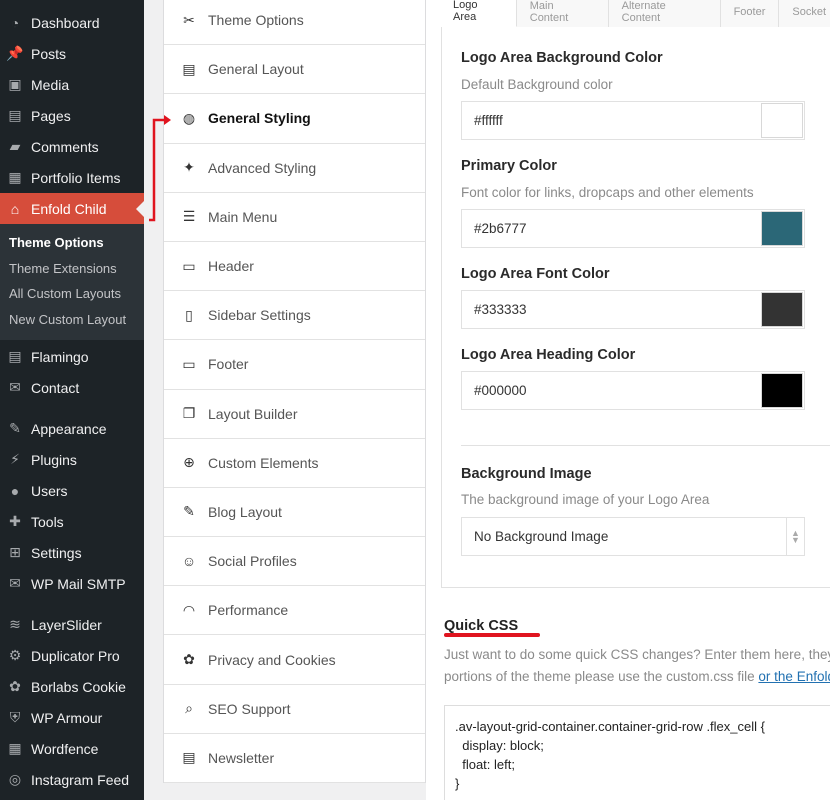 This screenshot has height=800, width=830. I want to click on options-item-theme-options: ✂ Theme Options, so click(294, 23).